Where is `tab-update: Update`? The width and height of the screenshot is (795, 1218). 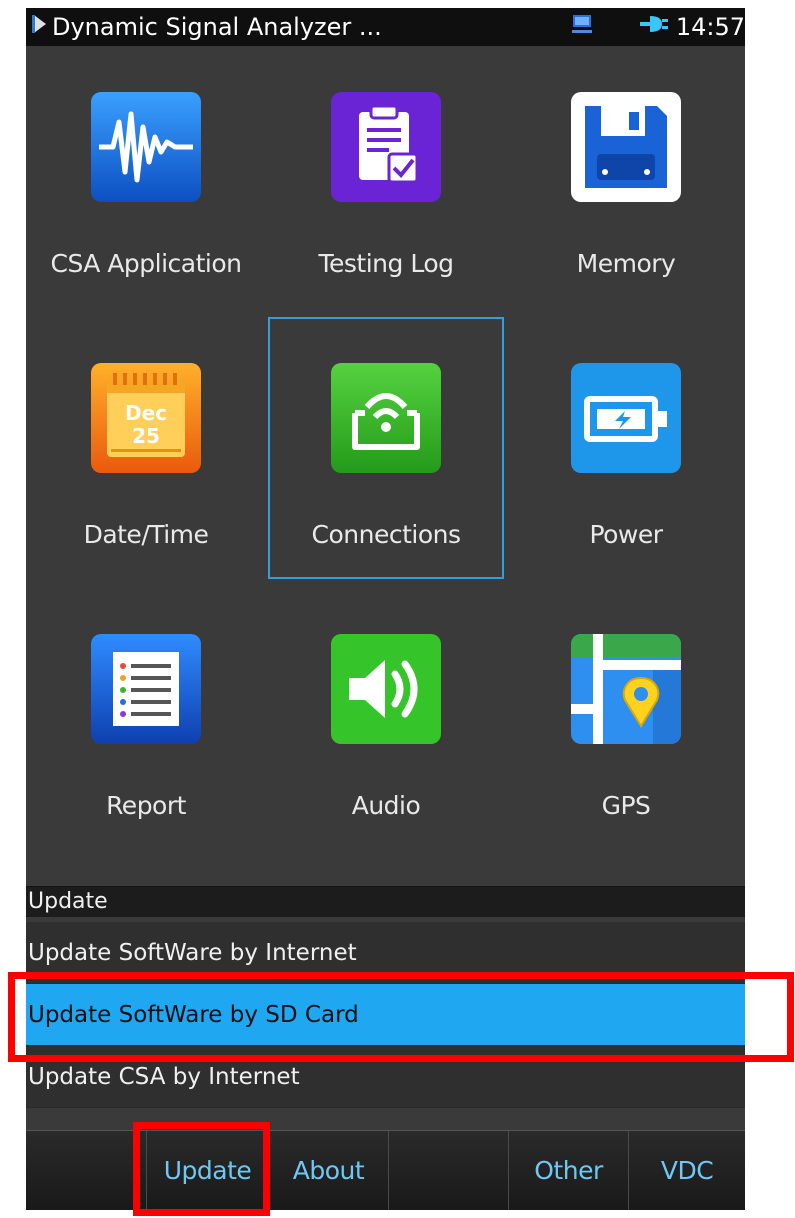
tab-update: Update is located at coordinates (207, 1170).